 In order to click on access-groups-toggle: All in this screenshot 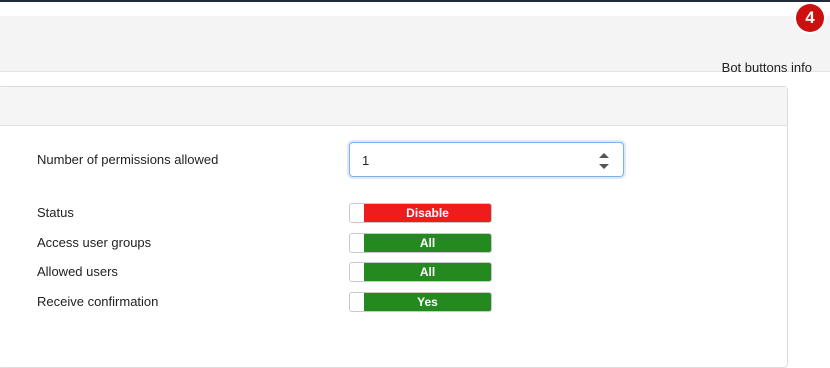, I will do `click(420, 243)`.